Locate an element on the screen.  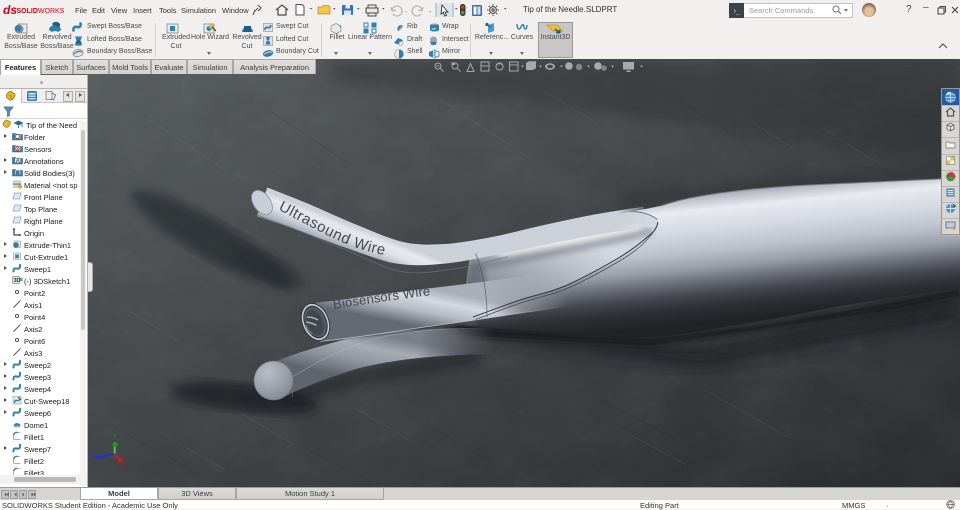
svg-text: 3D is located at coordinates (17, 281).